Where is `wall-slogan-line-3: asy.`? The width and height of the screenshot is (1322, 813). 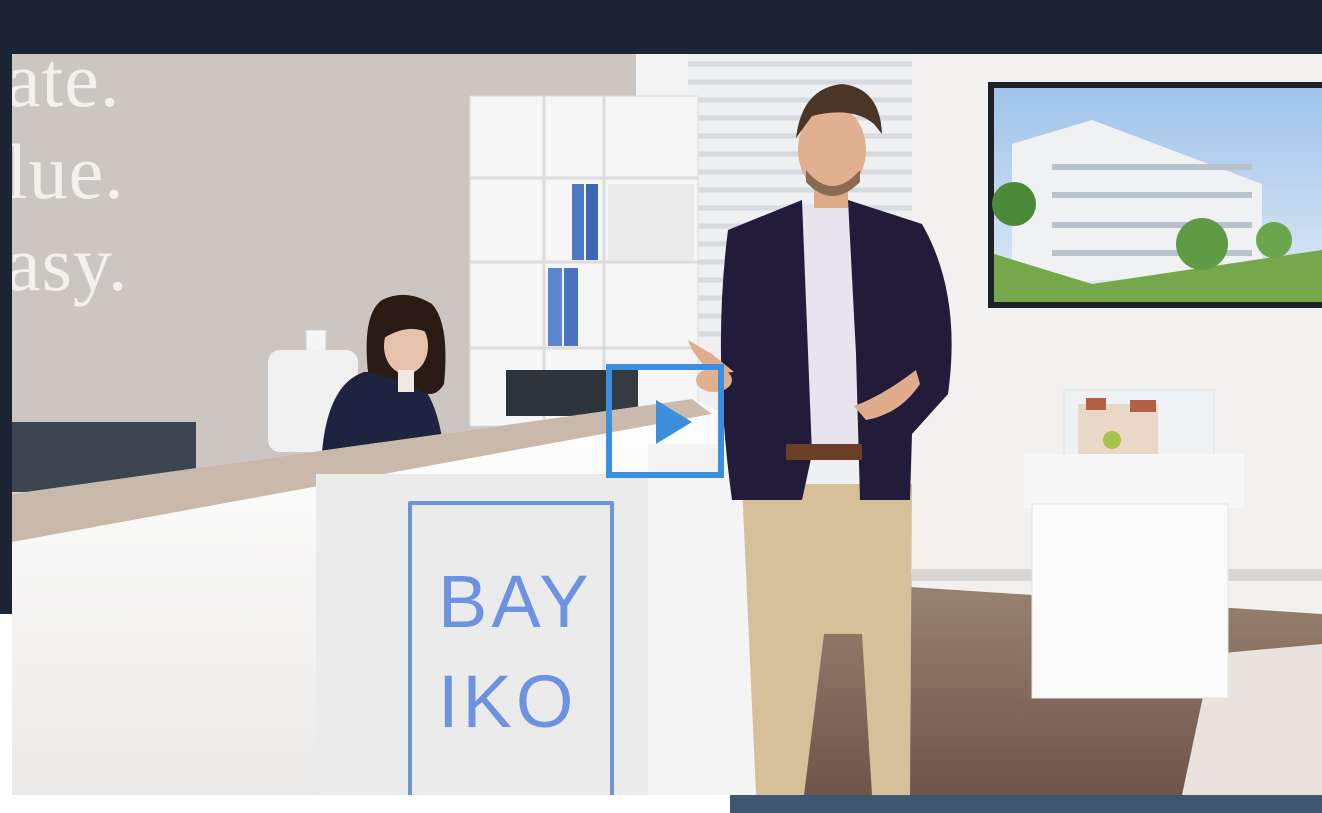
wall-slogan-line-3: asy. is located at coordinates (70, 263).